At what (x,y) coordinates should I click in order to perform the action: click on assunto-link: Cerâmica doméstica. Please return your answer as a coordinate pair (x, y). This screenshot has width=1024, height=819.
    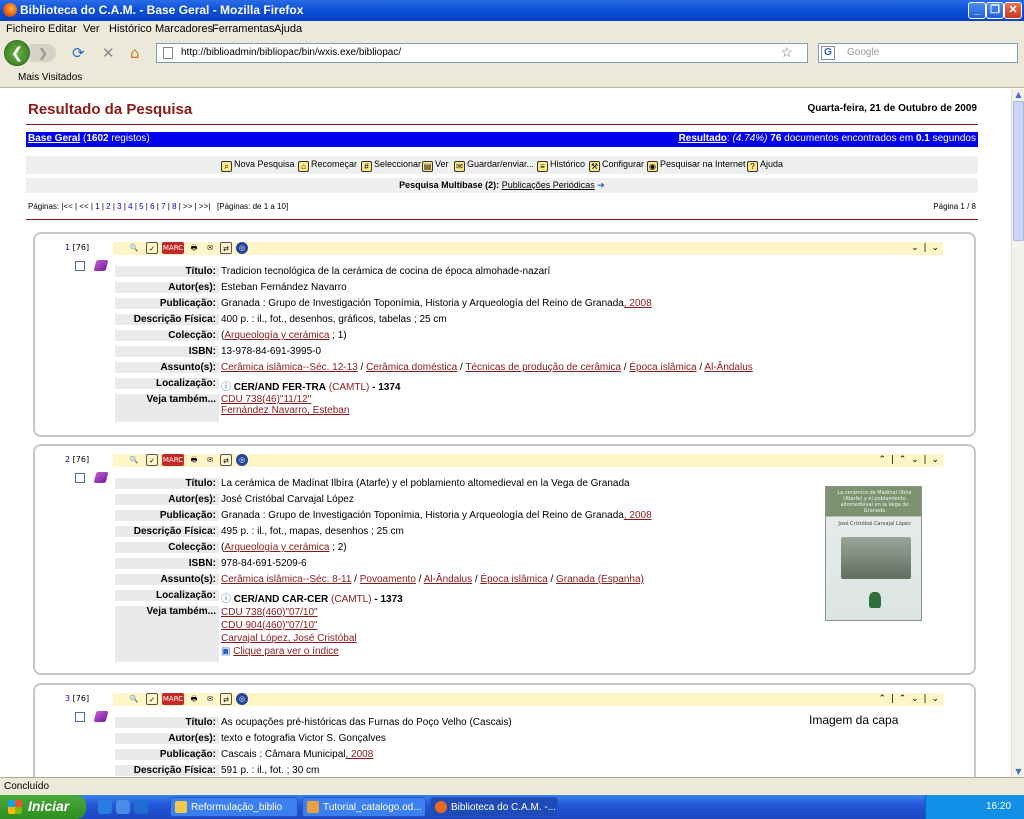
    Looking at the image, I should click on (411, 367).